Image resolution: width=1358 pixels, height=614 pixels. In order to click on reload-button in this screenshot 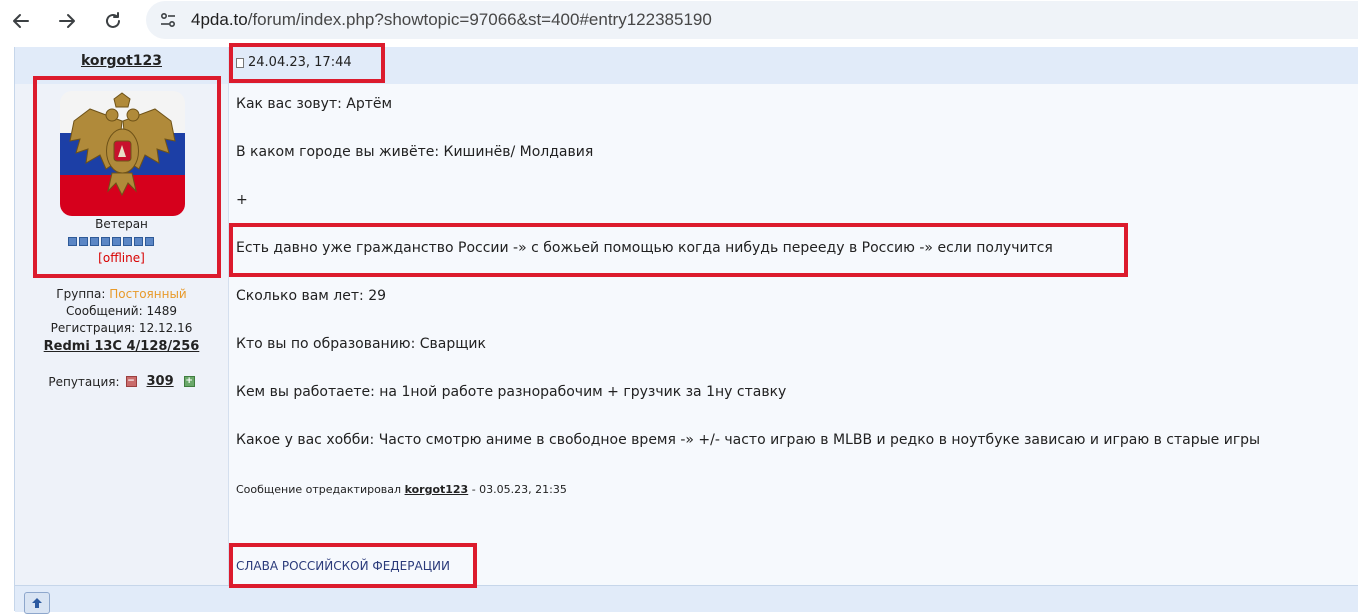, I will do `click(113, 21)`.